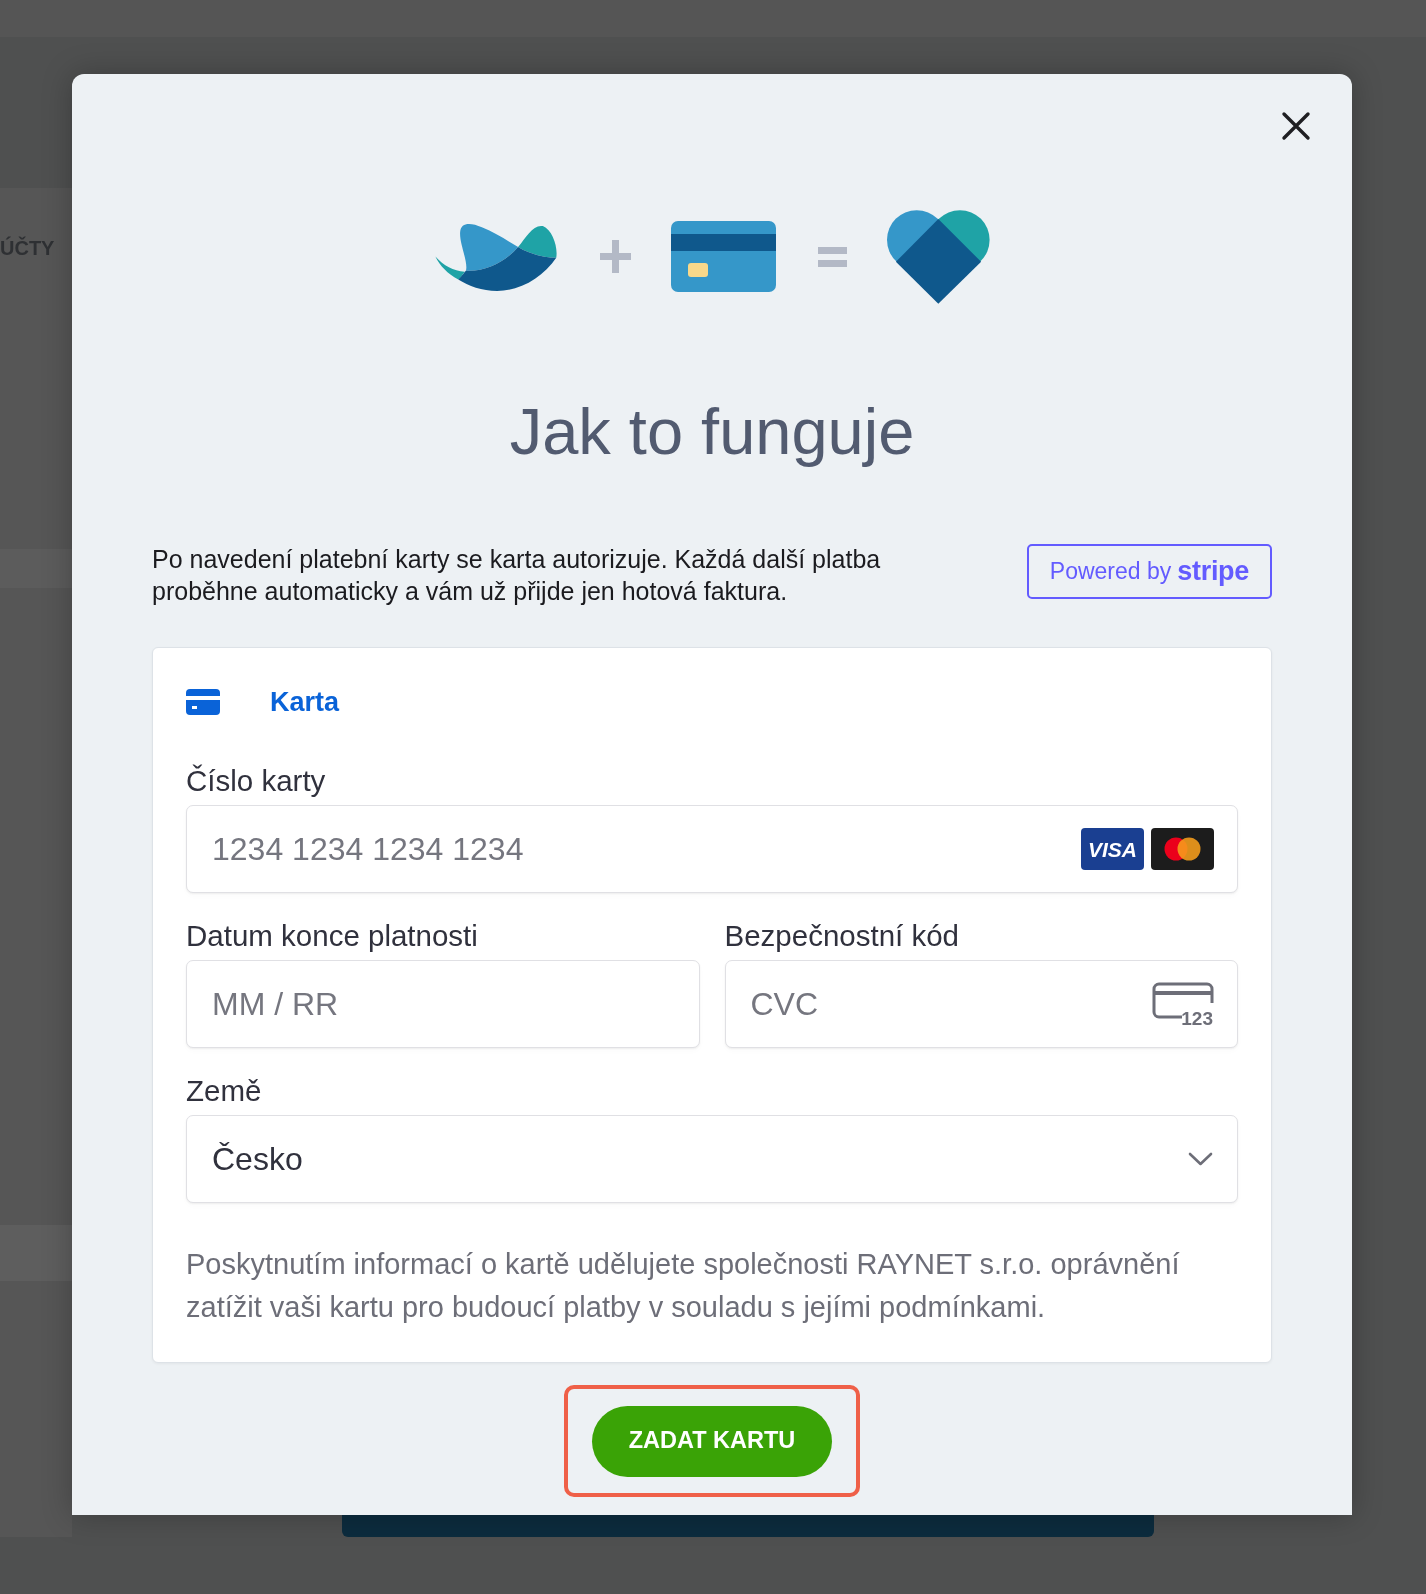  I want to click on field-label: Datum konce platnosti, so click(332, 935).